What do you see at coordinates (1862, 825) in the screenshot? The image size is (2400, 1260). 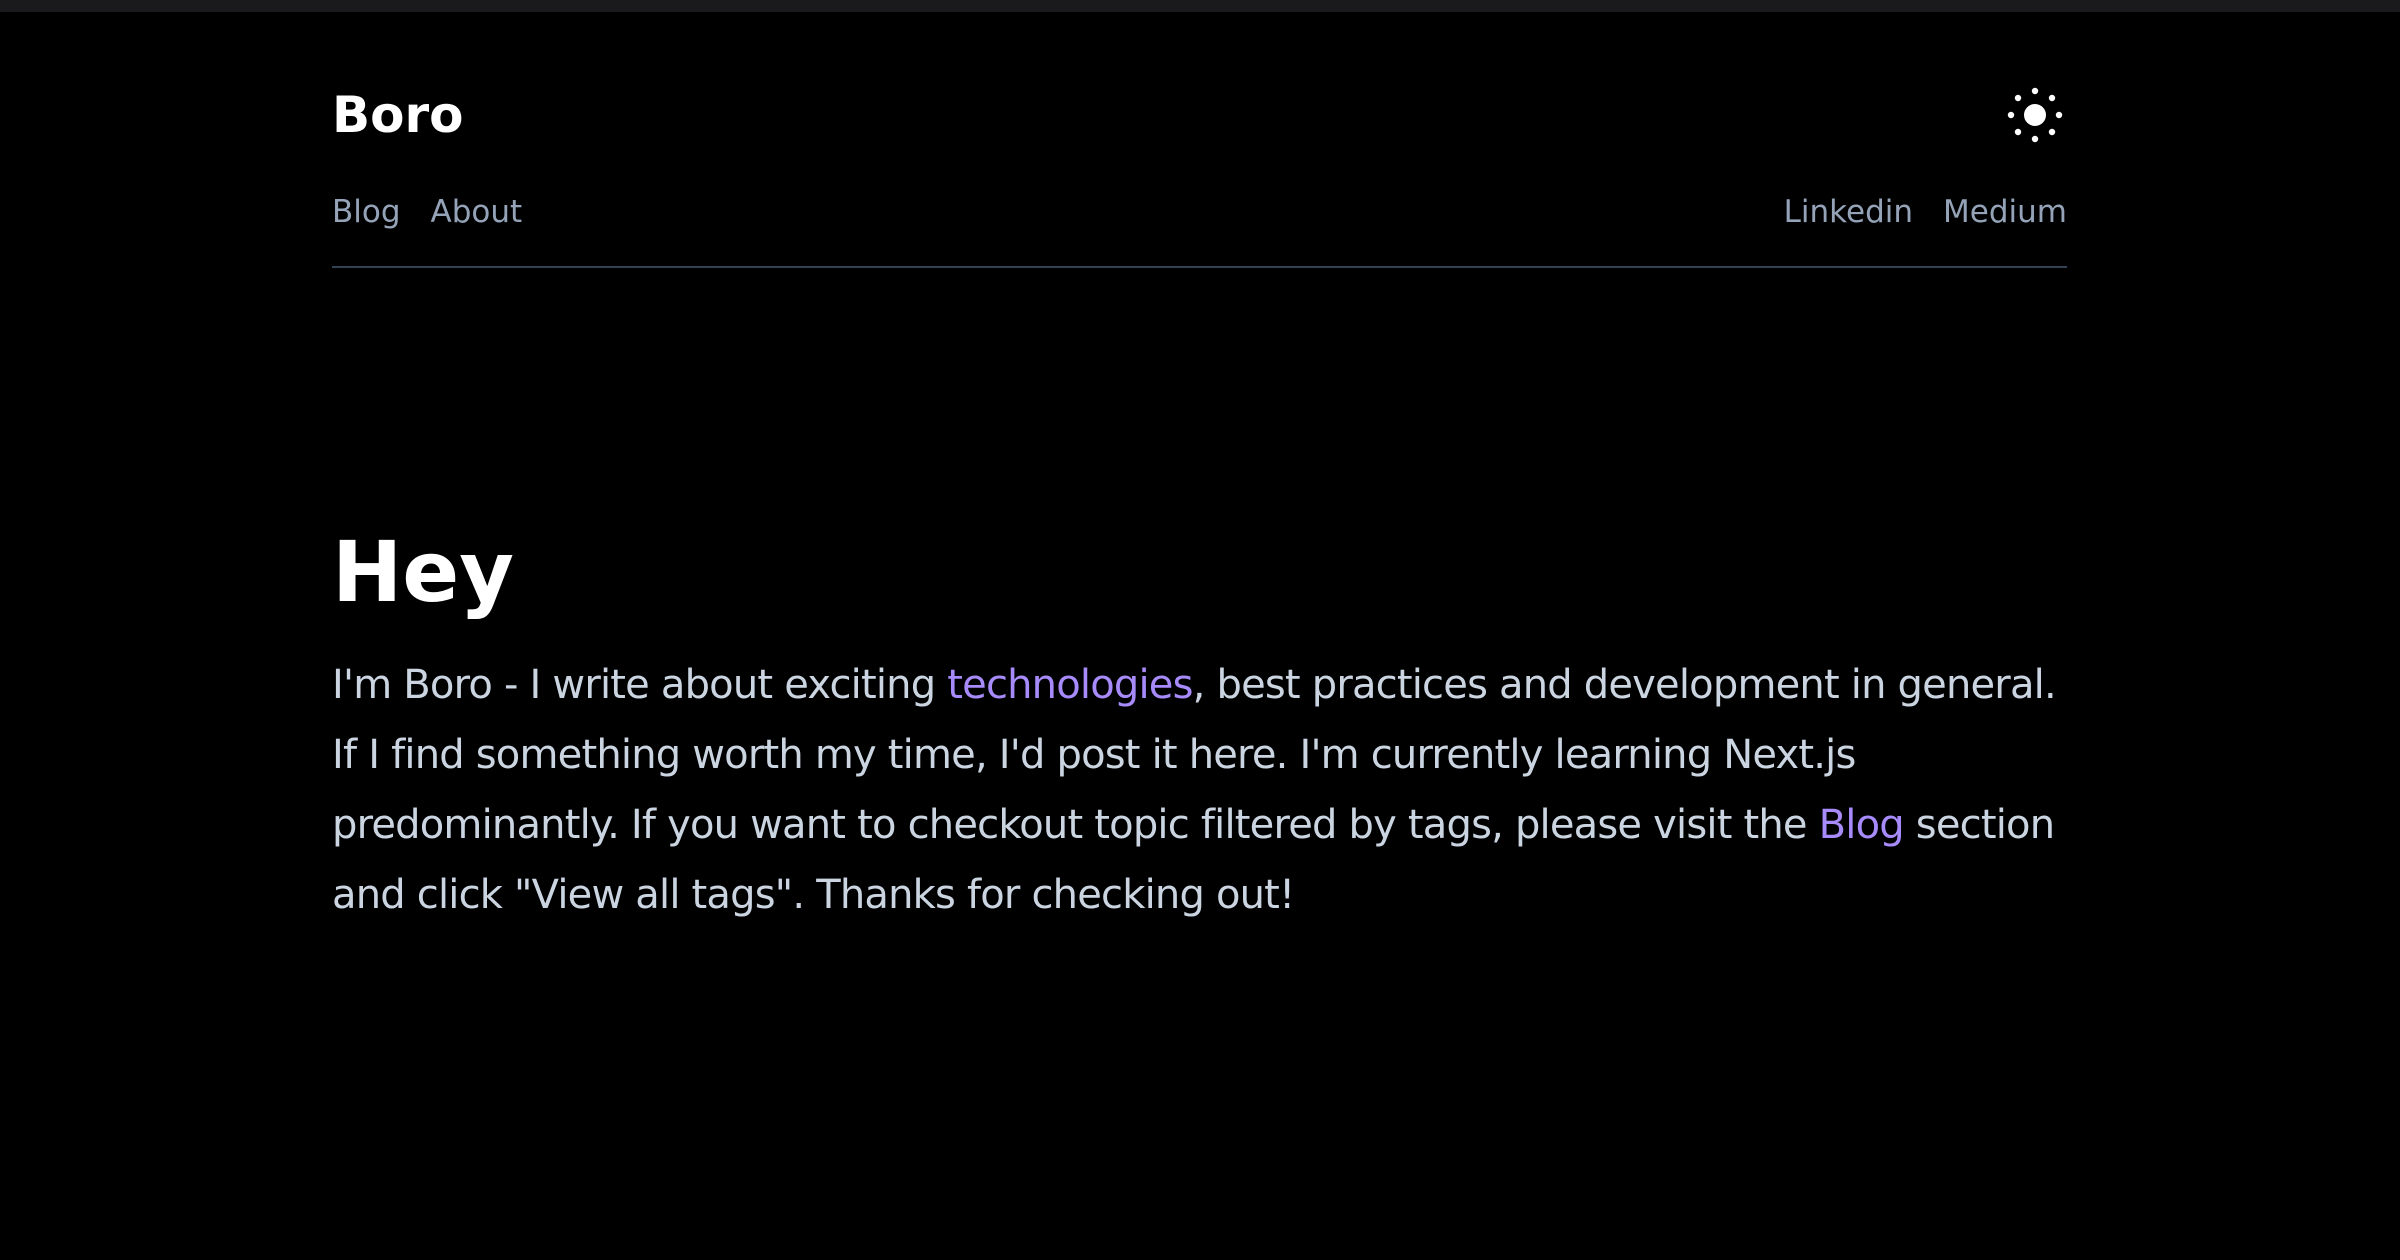 I see `blog-inline-link: Blog` at bounding box center [1862, 825].